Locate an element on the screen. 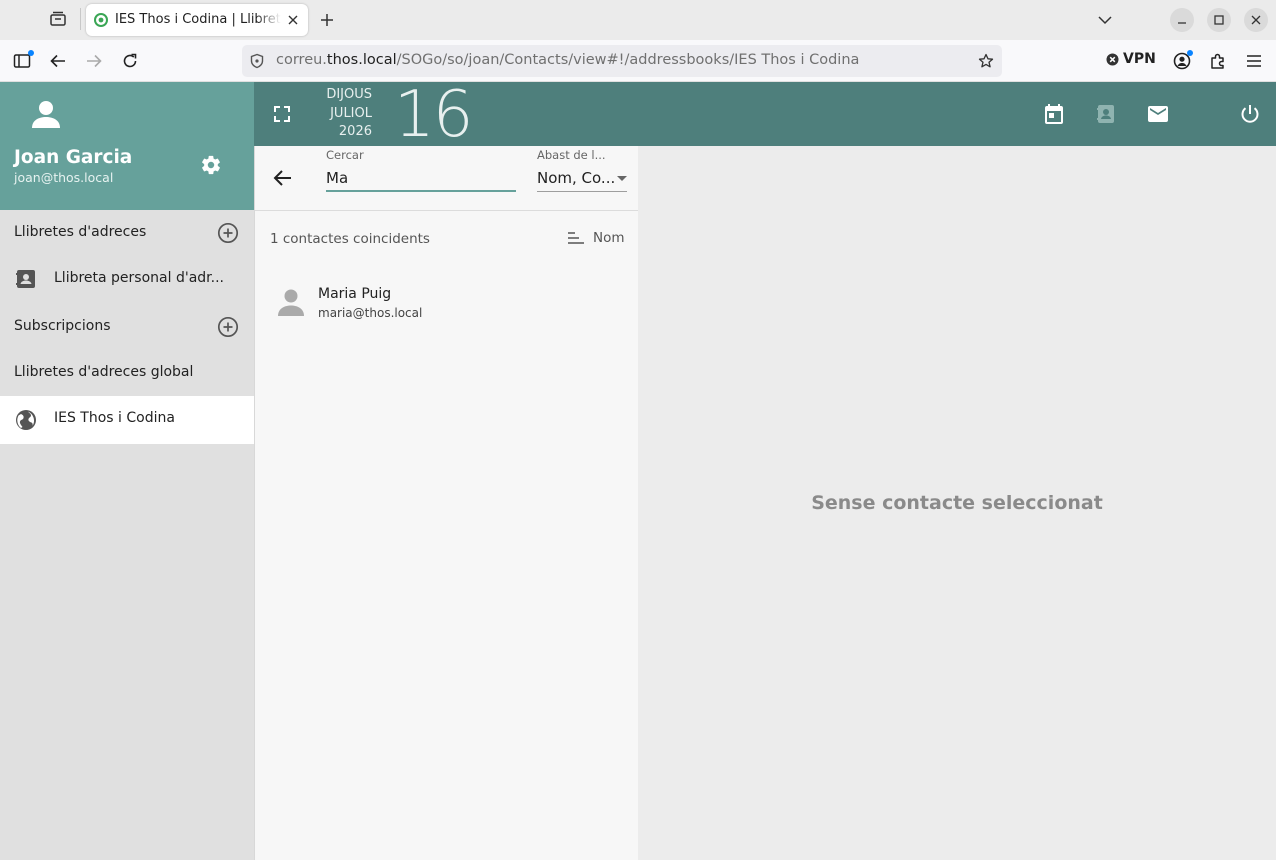 This screenshot has height=860, width=1276. contact-name: Maria Puig is located at coordinates (355, 294).